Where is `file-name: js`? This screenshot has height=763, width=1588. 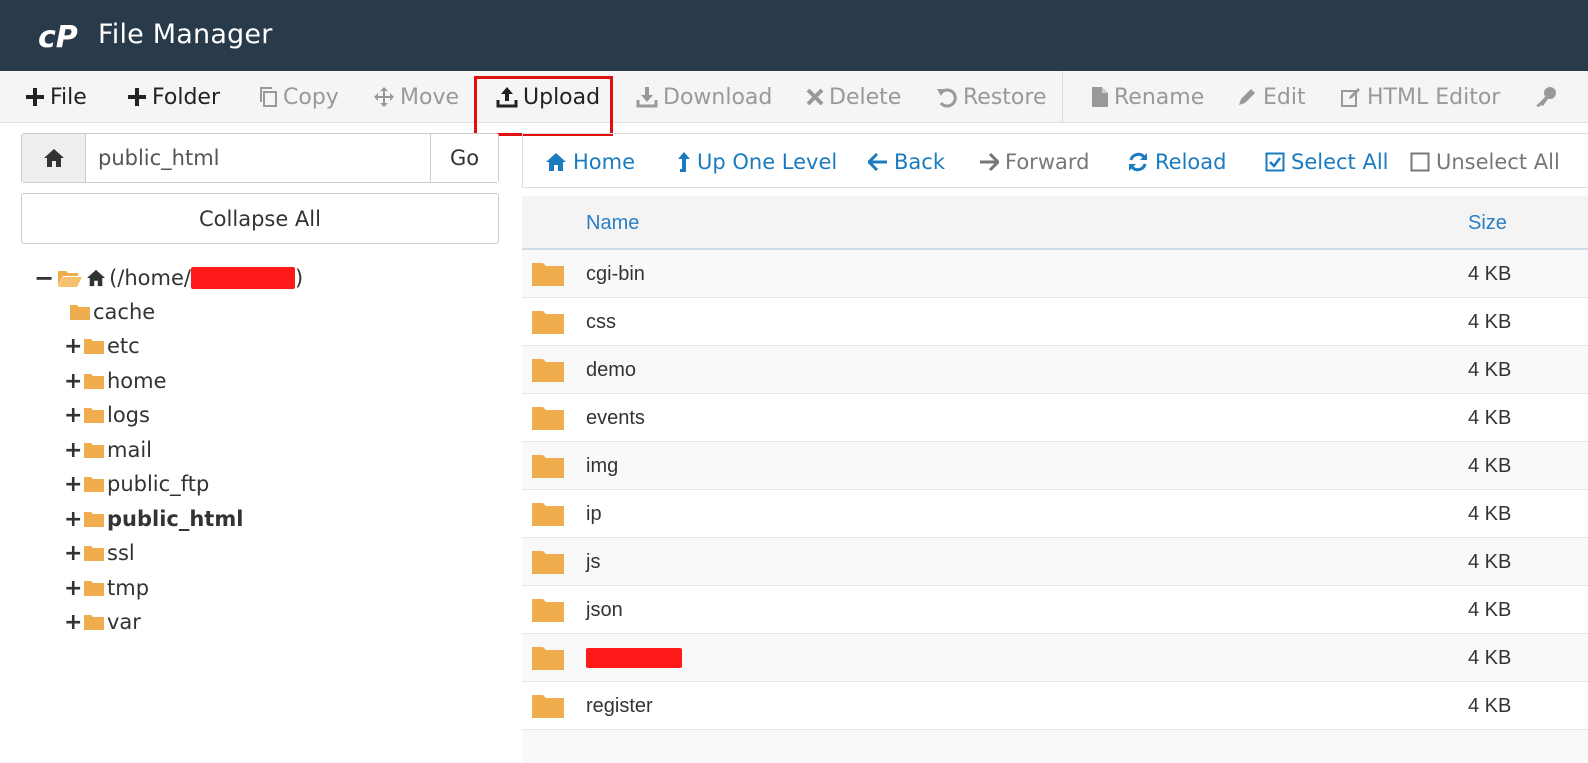
file-name: js is located at coordinates (593, 561).